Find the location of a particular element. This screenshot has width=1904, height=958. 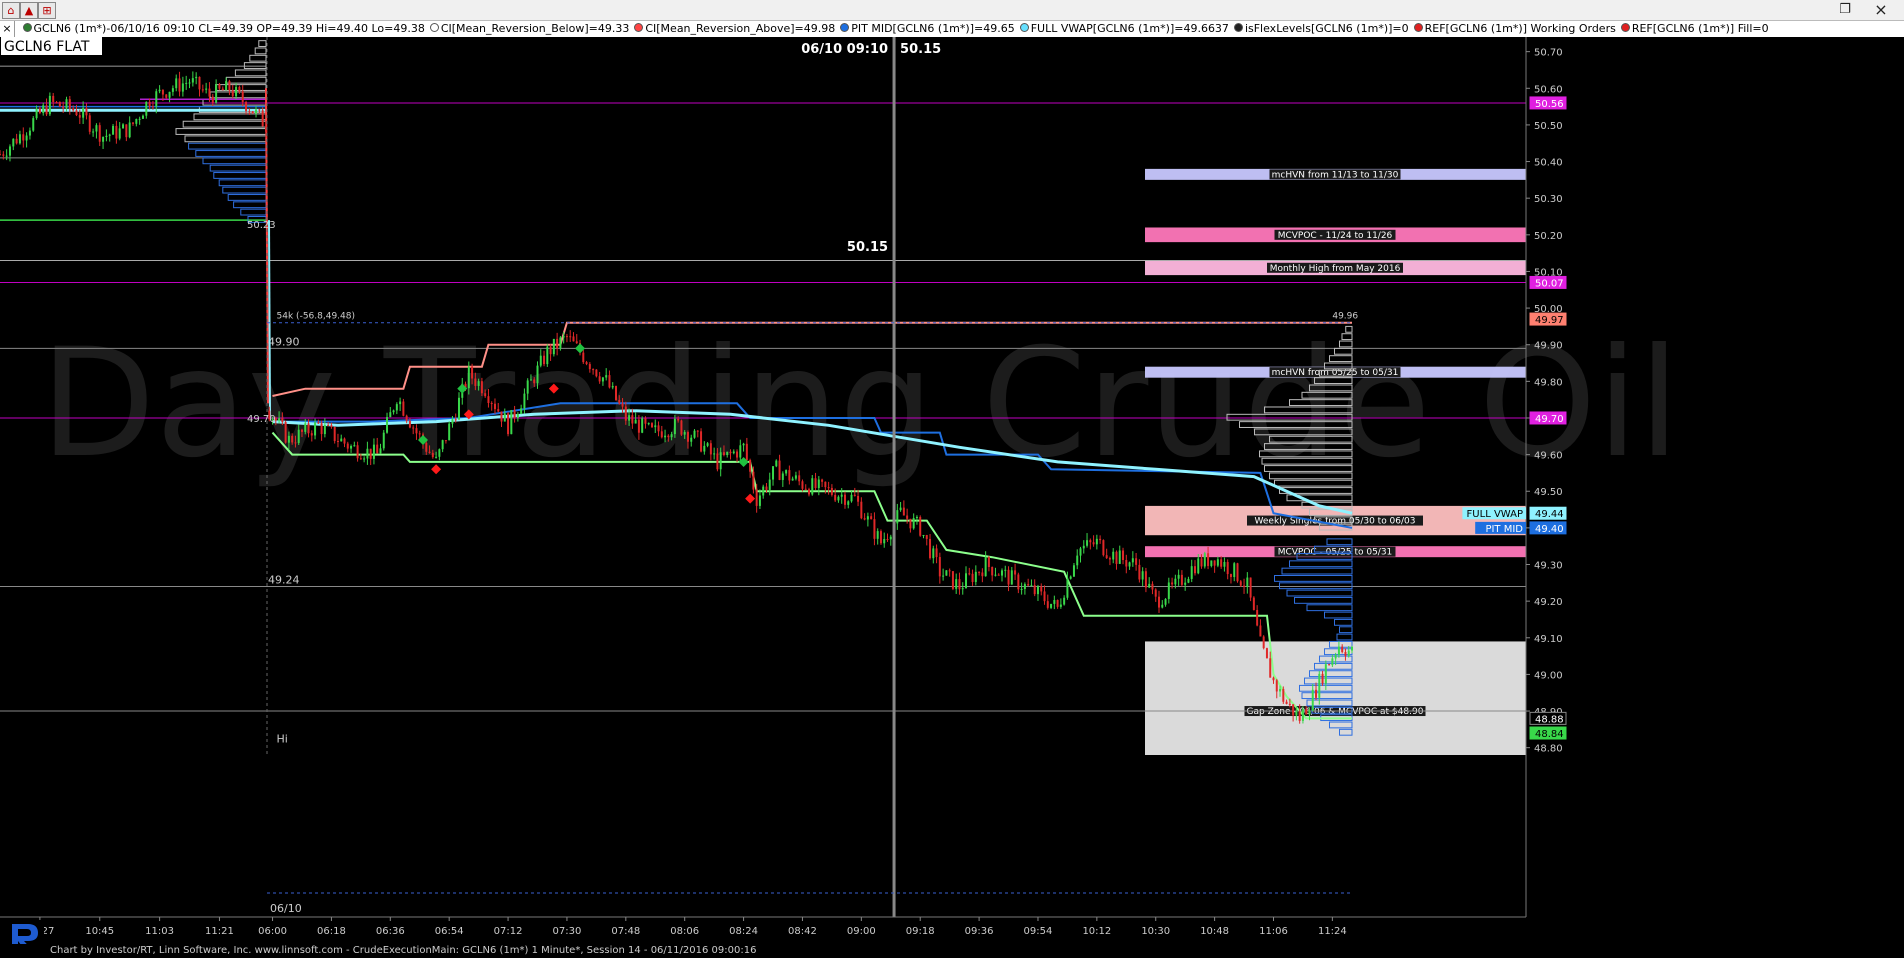

price-tag-label: 48.88 is located at coordinates (1549, 719).